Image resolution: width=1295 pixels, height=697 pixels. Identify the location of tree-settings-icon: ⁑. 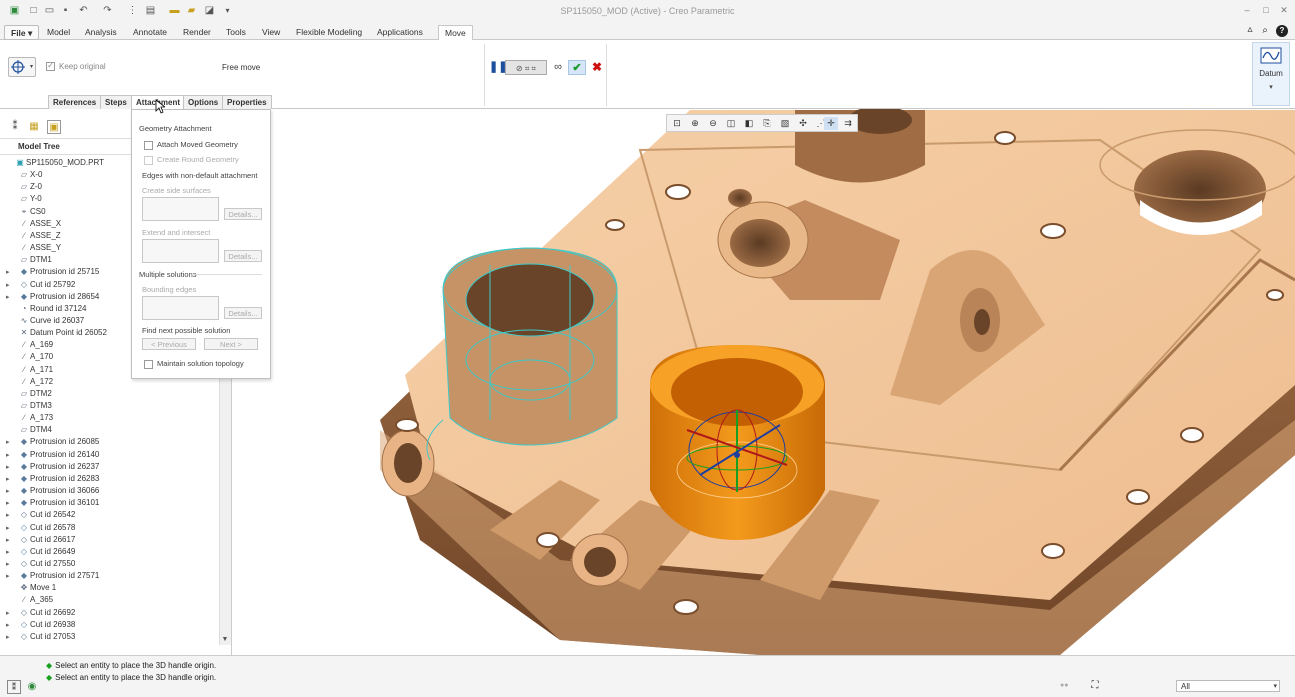
(15, 127).